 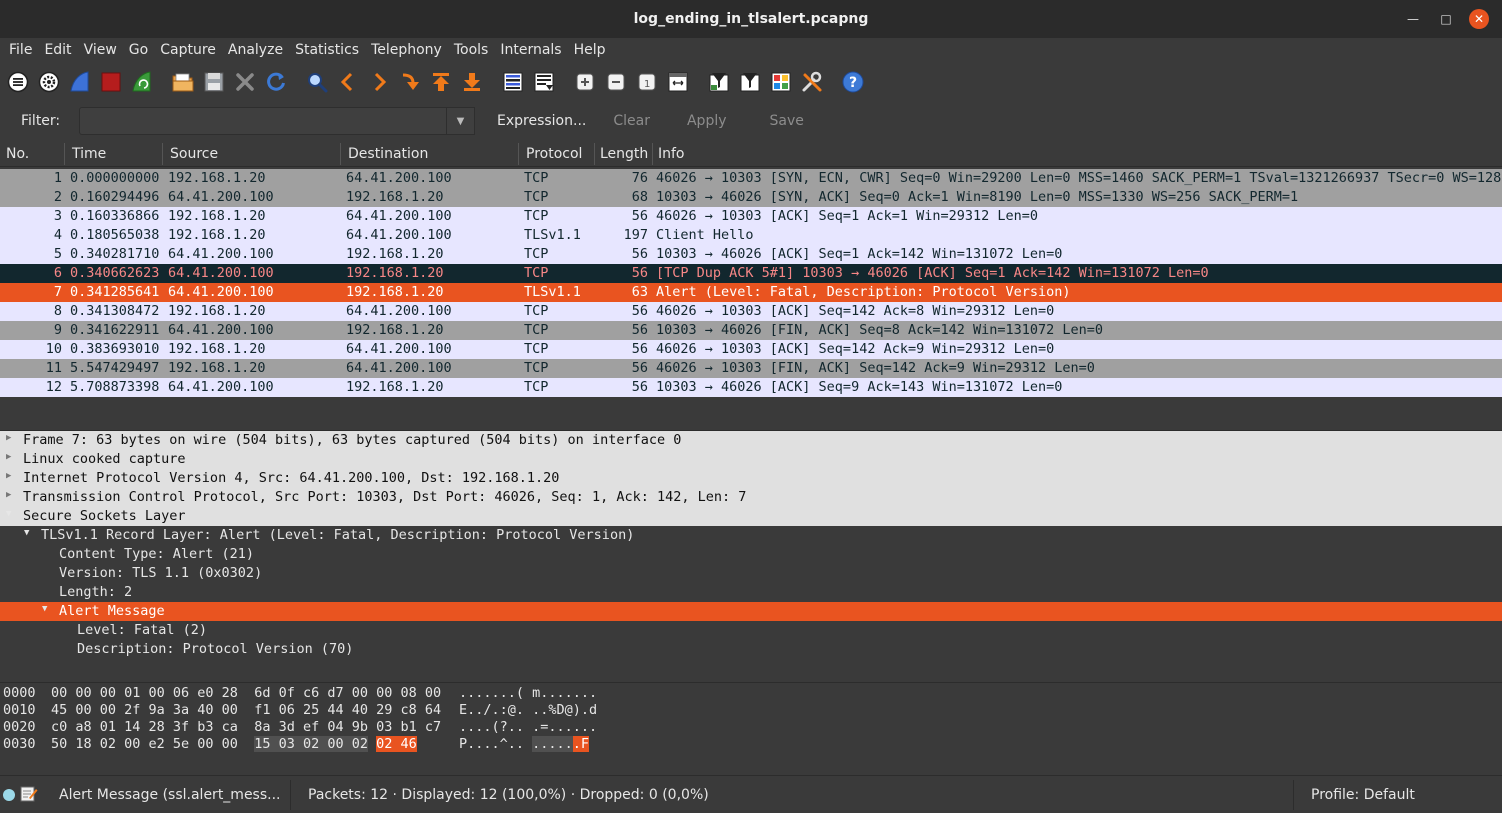 I want to click on preferences-icon, so click(x=812, y=82).